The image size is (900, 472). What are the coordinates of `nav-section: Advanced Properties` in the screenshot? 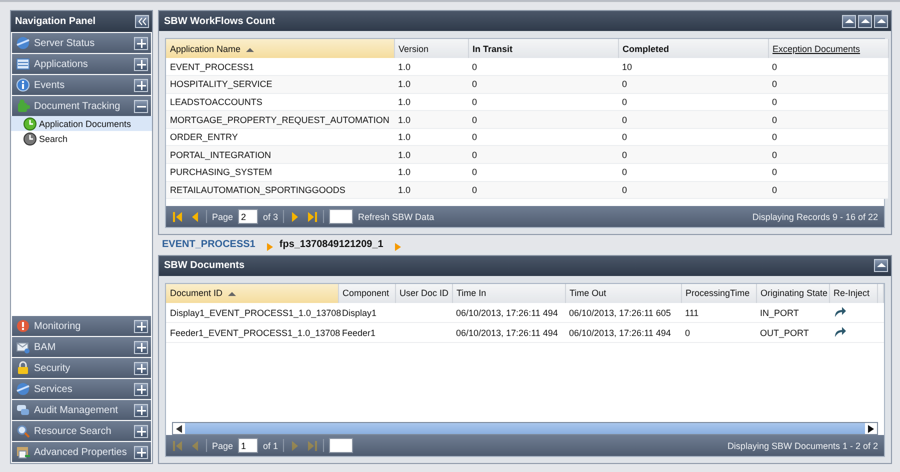 It's located at (81, 452).